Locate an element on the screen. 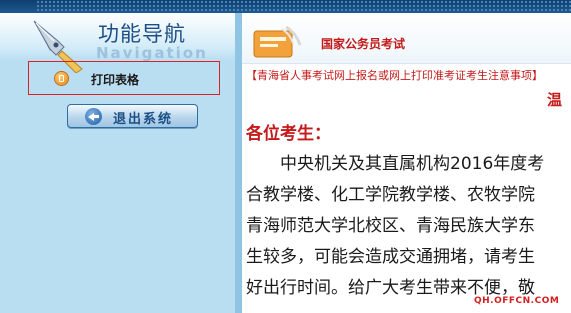 This screenshot has height=313, width=571. greeting-fragment: 温 is located at coordinates (555, 100).